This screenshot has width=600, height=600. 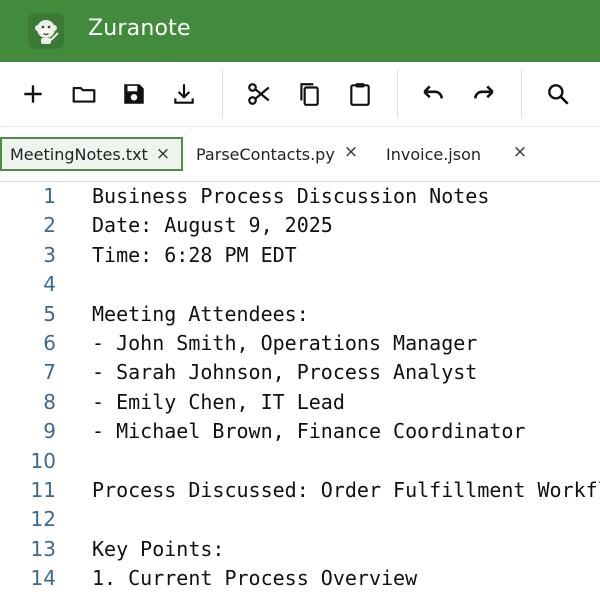 I want to click on search-icon, so click(x=558, y=94).